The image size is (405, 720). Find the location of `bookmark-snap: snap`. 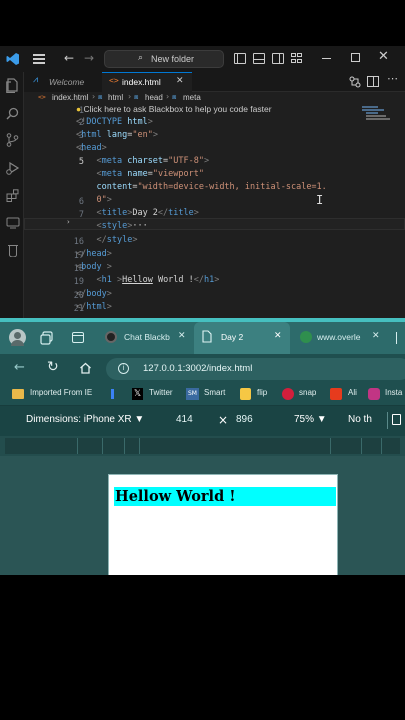

bookmark-snap: snap is located at coordinates (307, 392).